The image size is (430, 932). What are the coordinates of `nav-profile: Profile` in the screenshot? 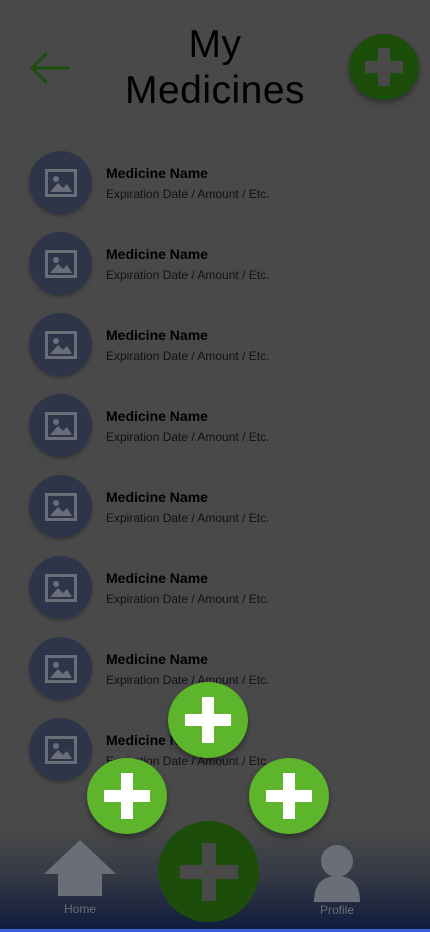 It's located at (337, 880).